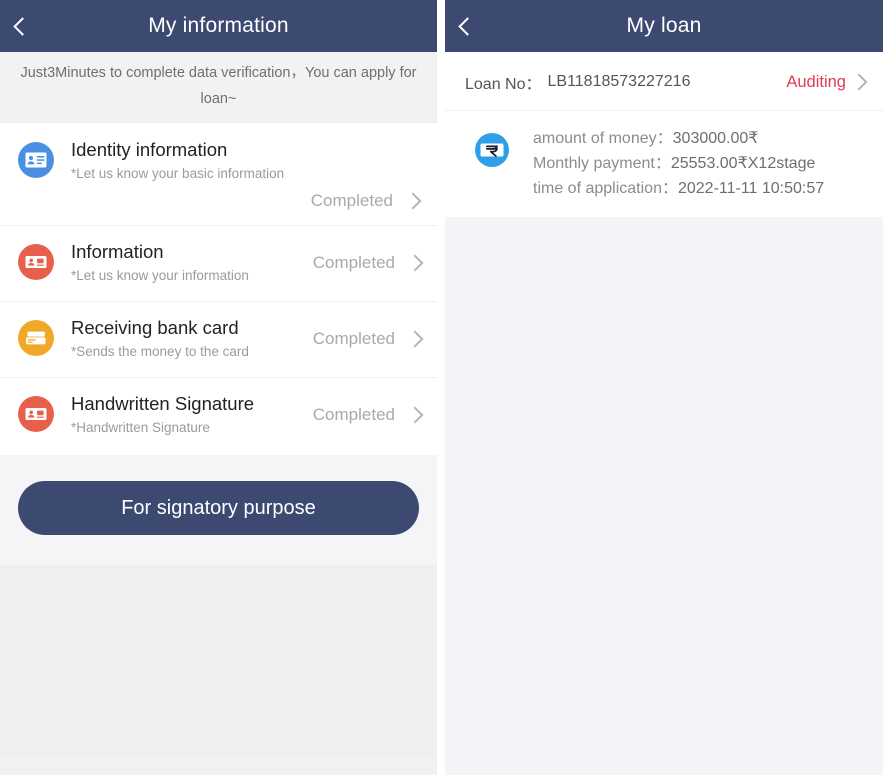 The width and height of the screenshot is (883, 775). Describe the element at coordinates (163, 403) in the screenshot. I see `list-item-title: Handwritten Signature` at that location.